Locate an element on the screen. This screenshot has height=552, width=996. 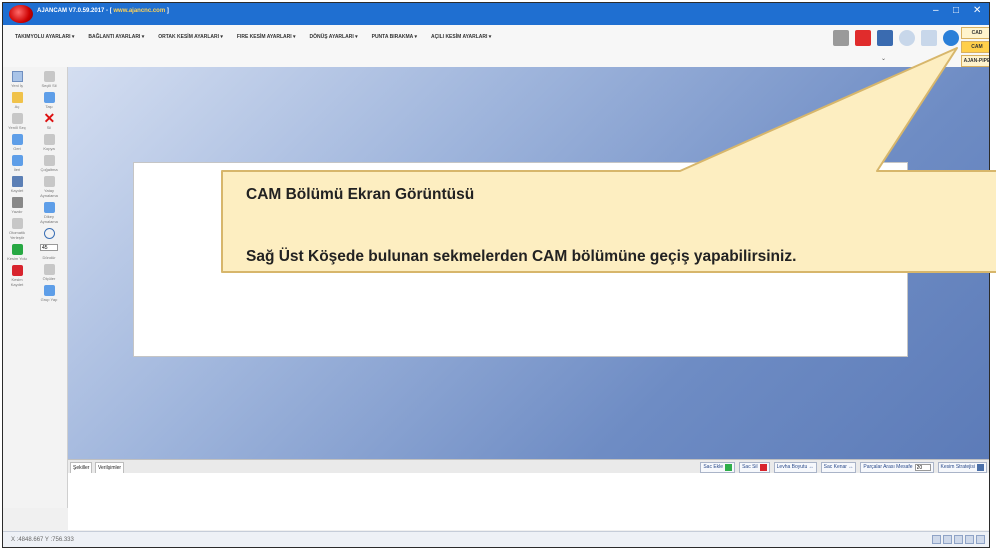
mirror-vertical-icon is located at coordinates (49, 207).